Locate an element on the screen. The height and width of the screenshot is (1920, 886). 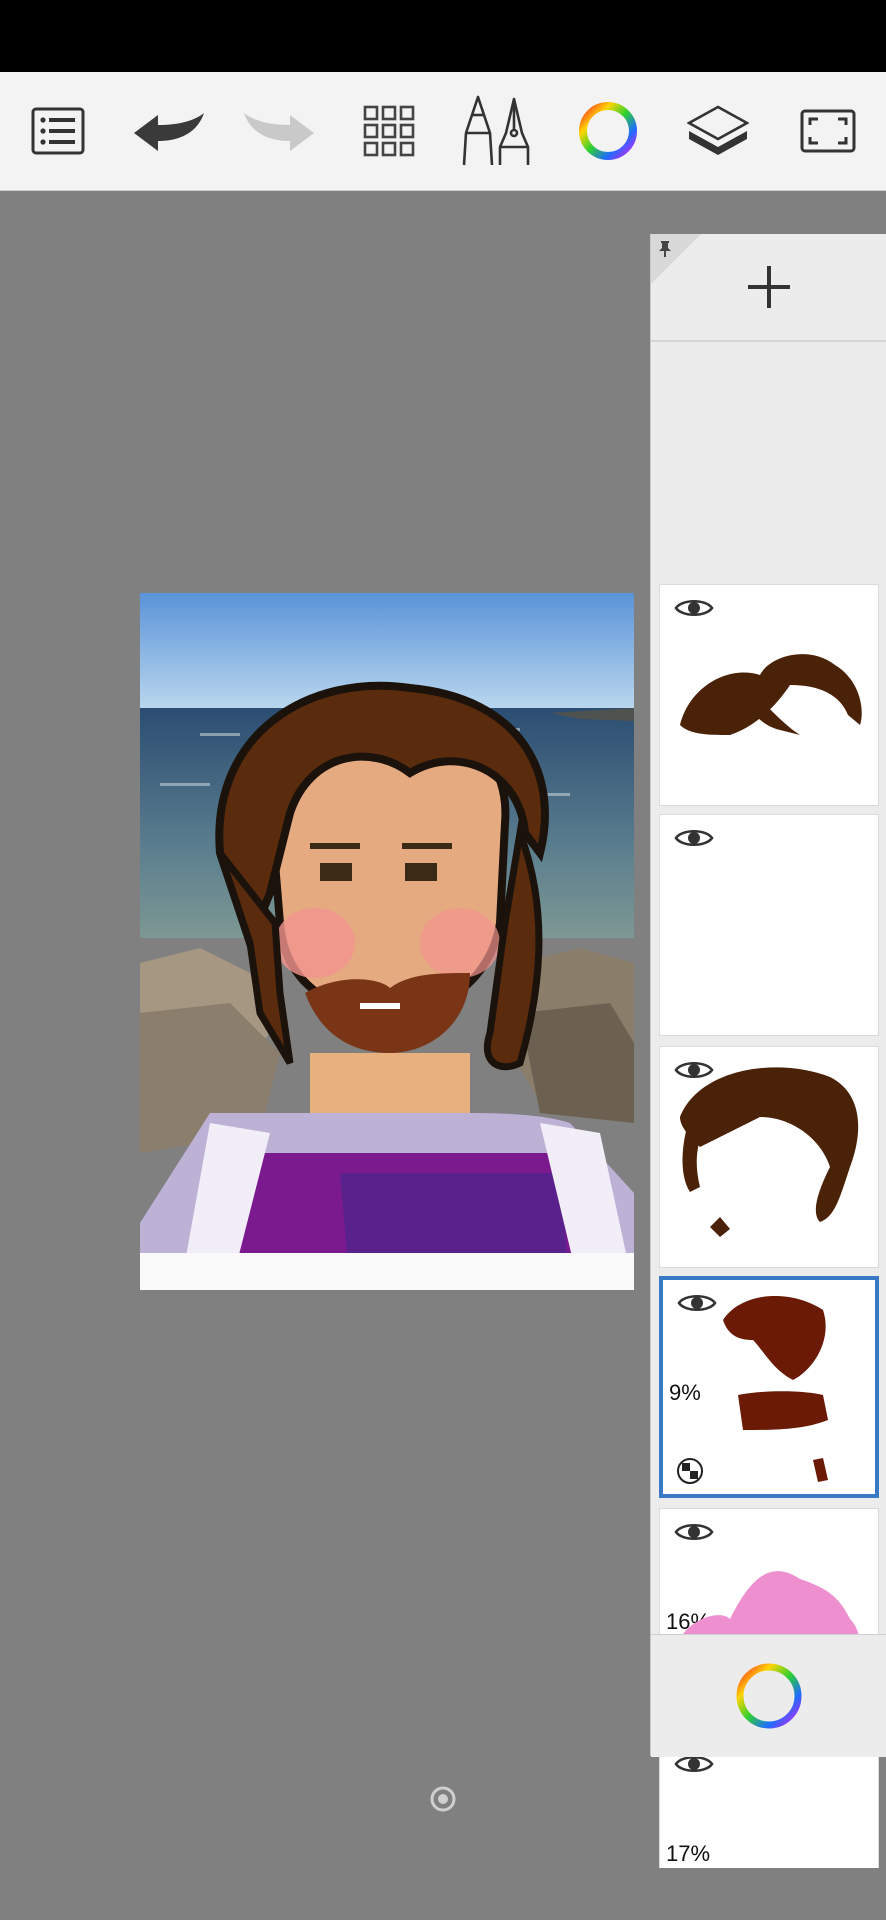
brushes-button is located at coordinates (497, 131).